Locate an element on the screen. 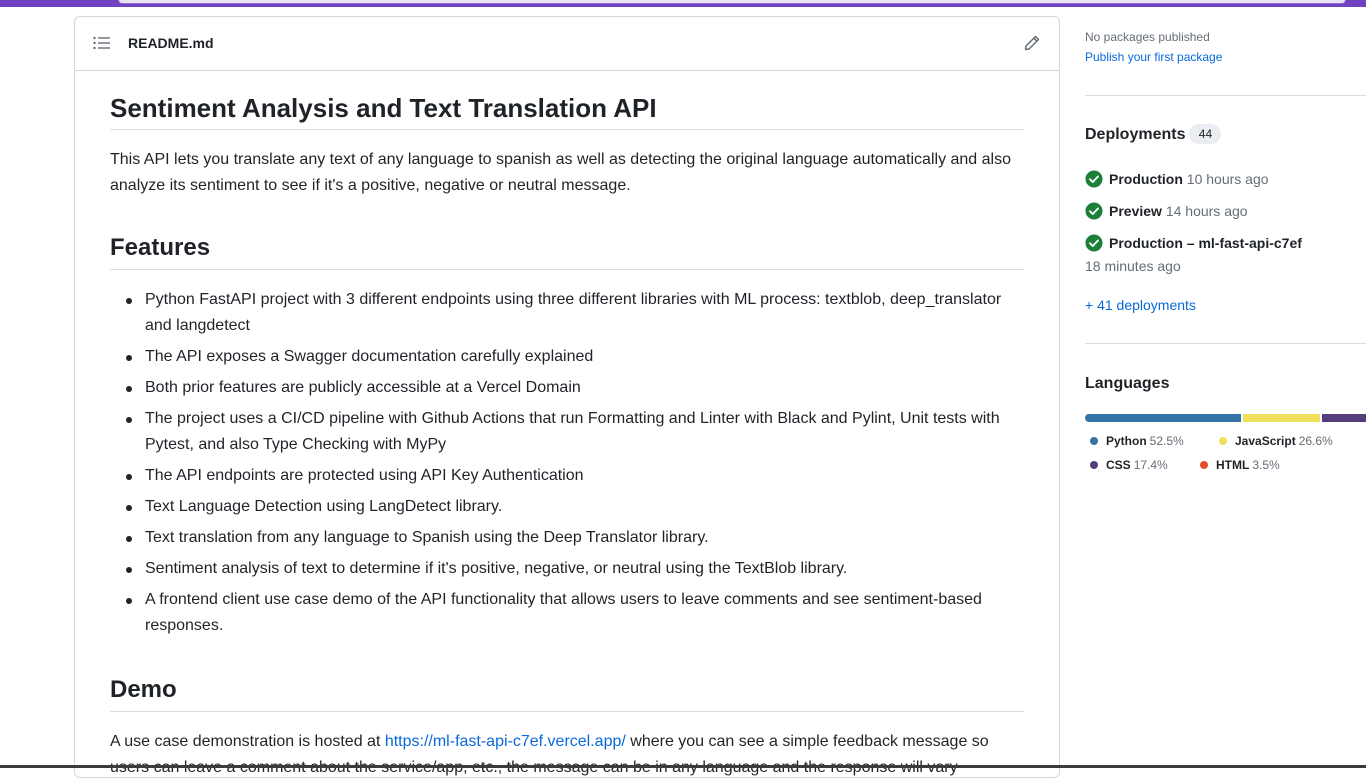 The height and width of the screenshot is (778, 1366). no-packages-text: No packages published is located at coordinates (1147, 37).